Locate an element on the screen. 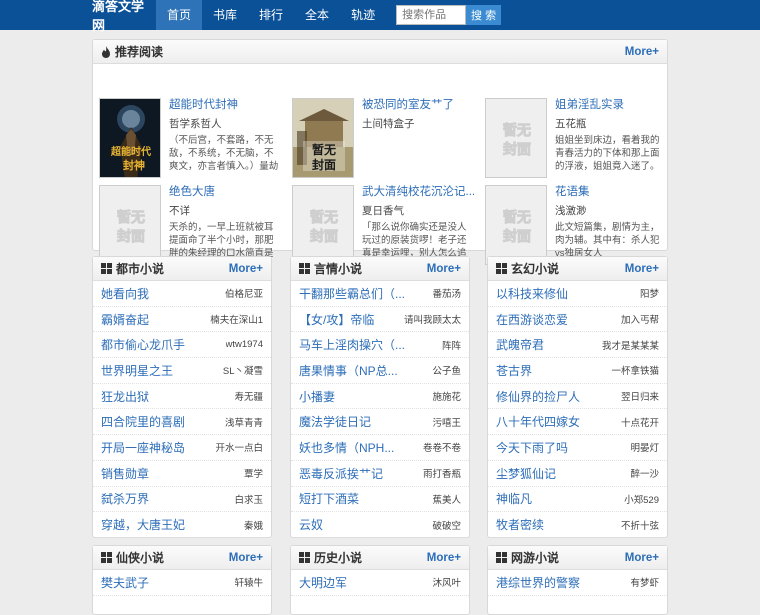  search-button: 搜 索 is located at coordinates (484, 15).